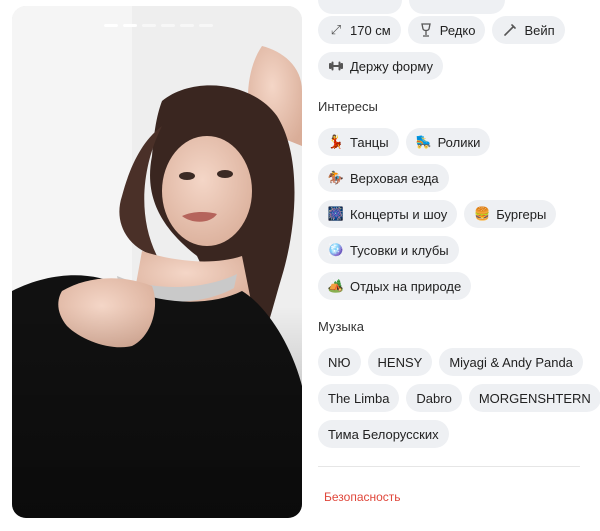  I want to click on music-row: NЮ HENSY Miyagi & Andy Panda, so click(450, 362).